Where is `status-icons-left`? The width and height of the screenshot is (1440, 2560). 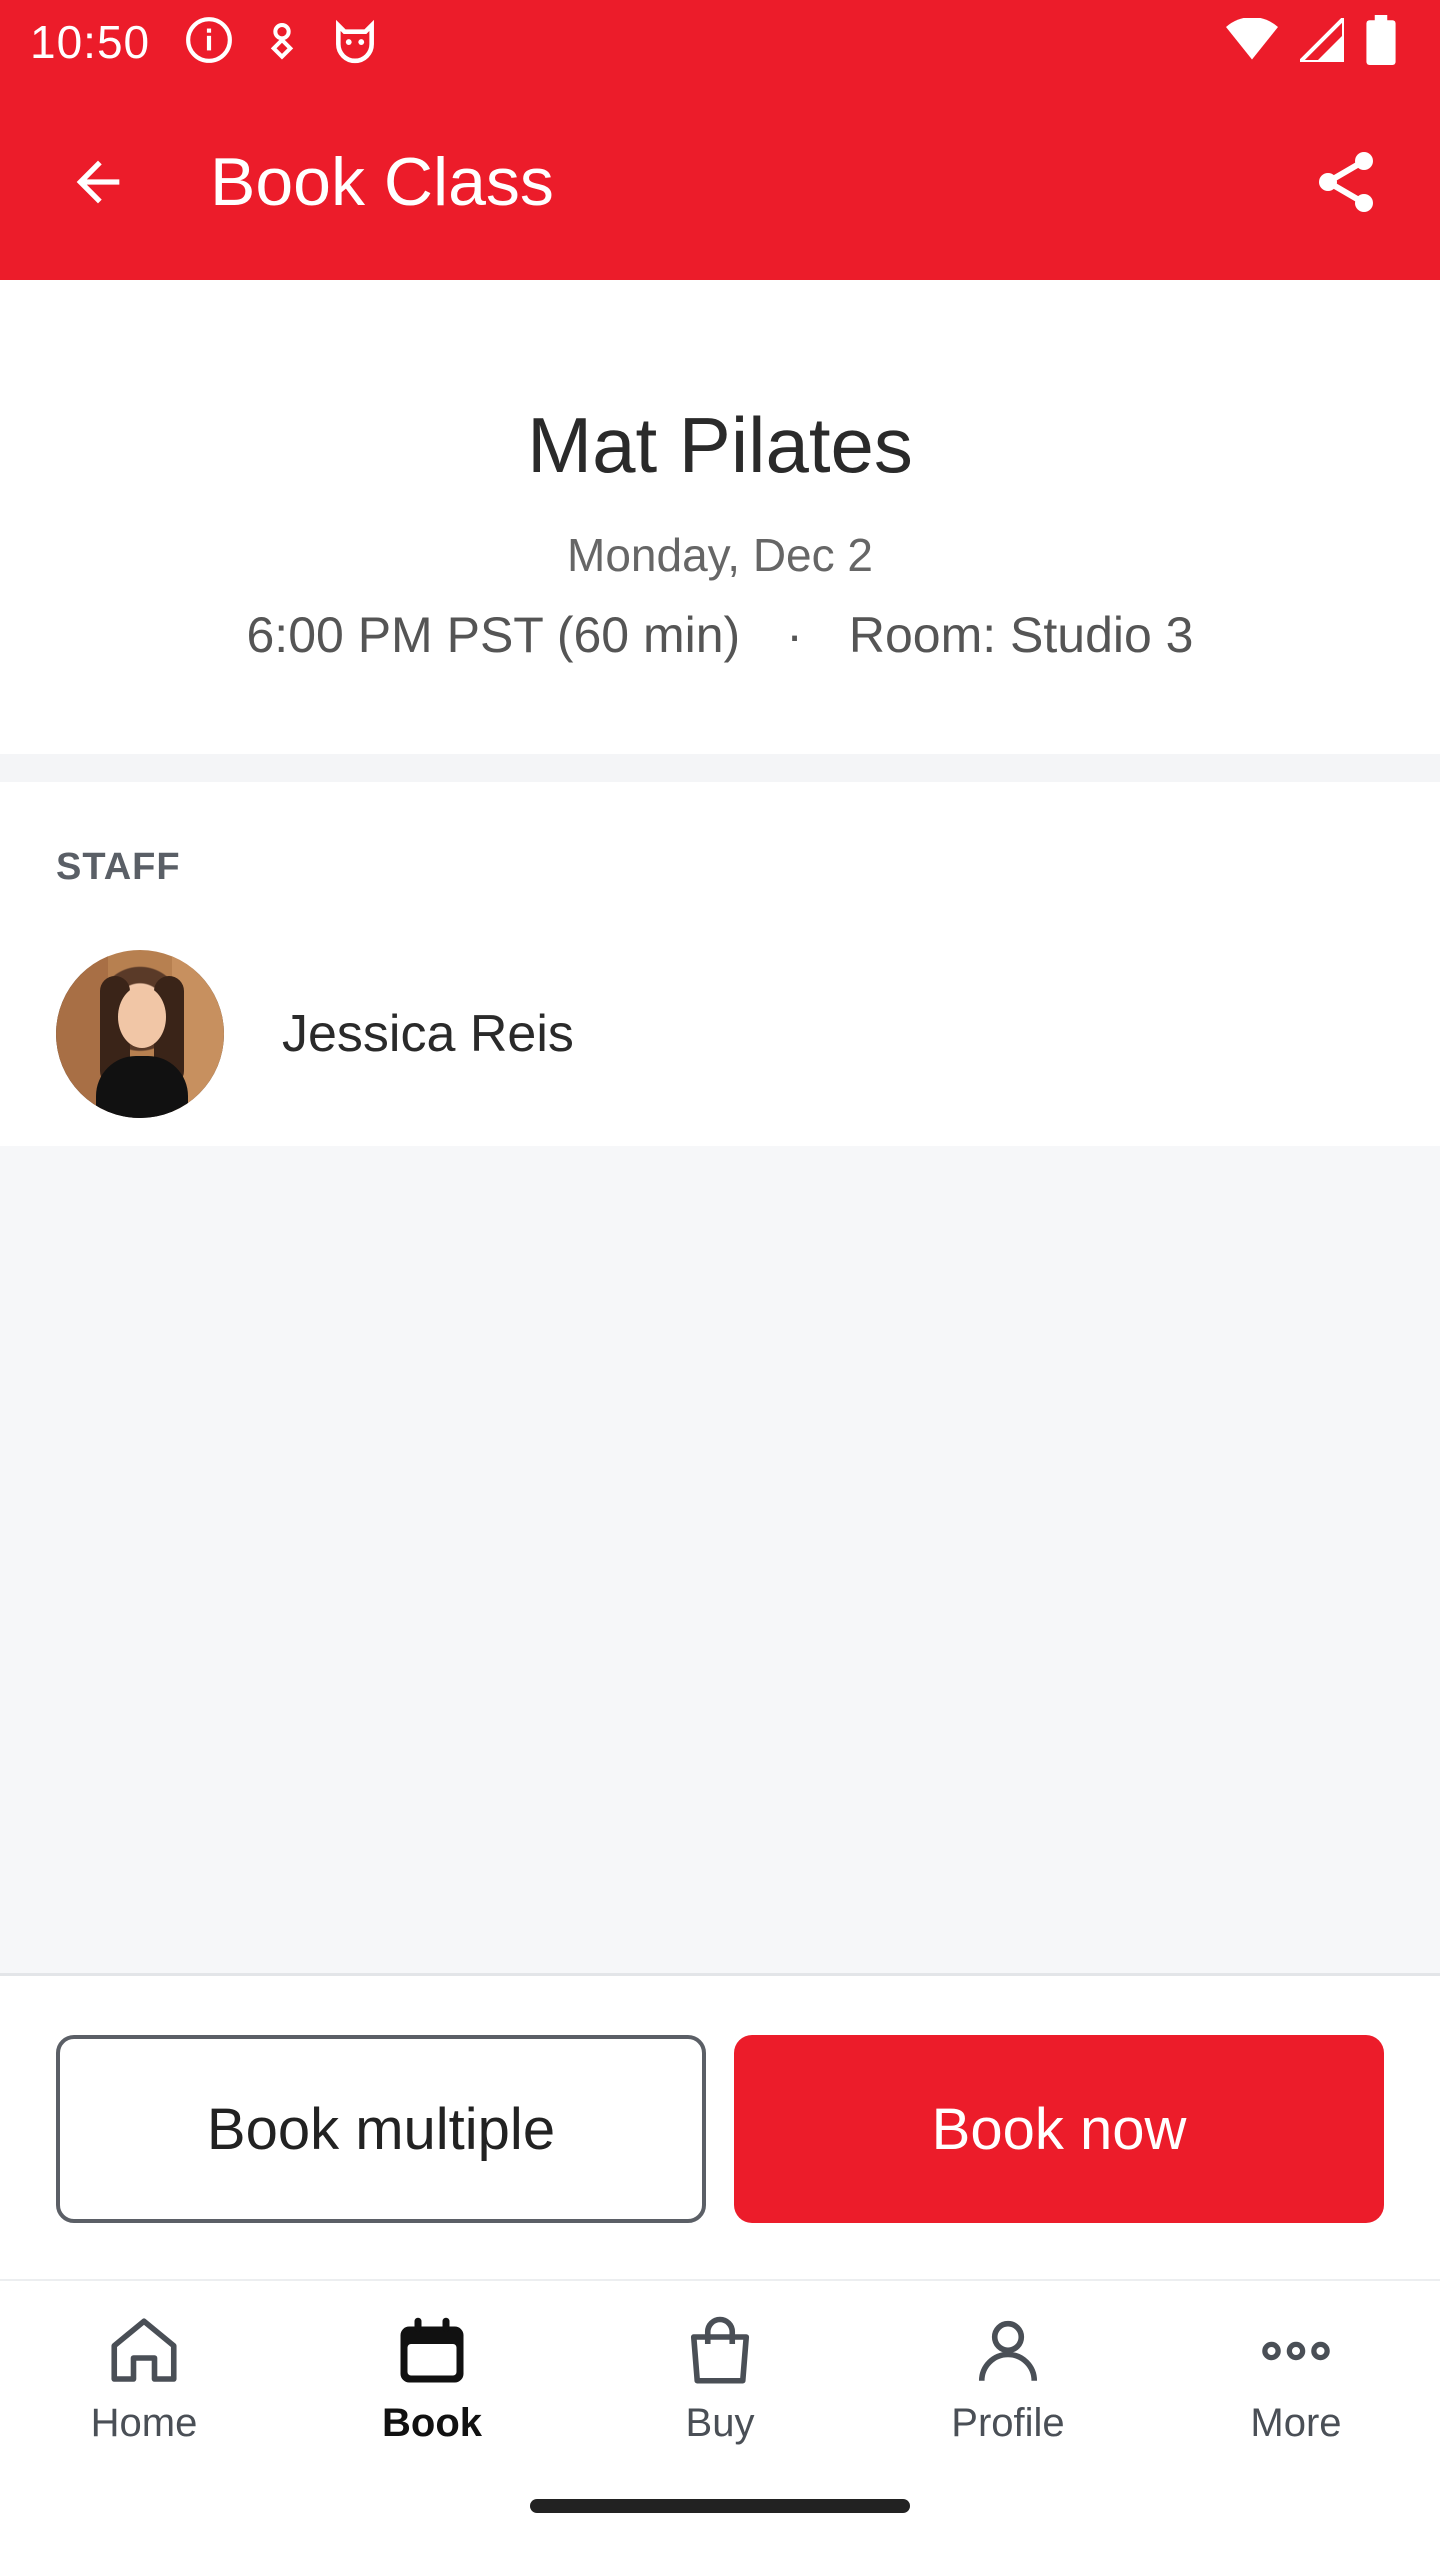
status-icons-left is located at coordinates (282, 42).